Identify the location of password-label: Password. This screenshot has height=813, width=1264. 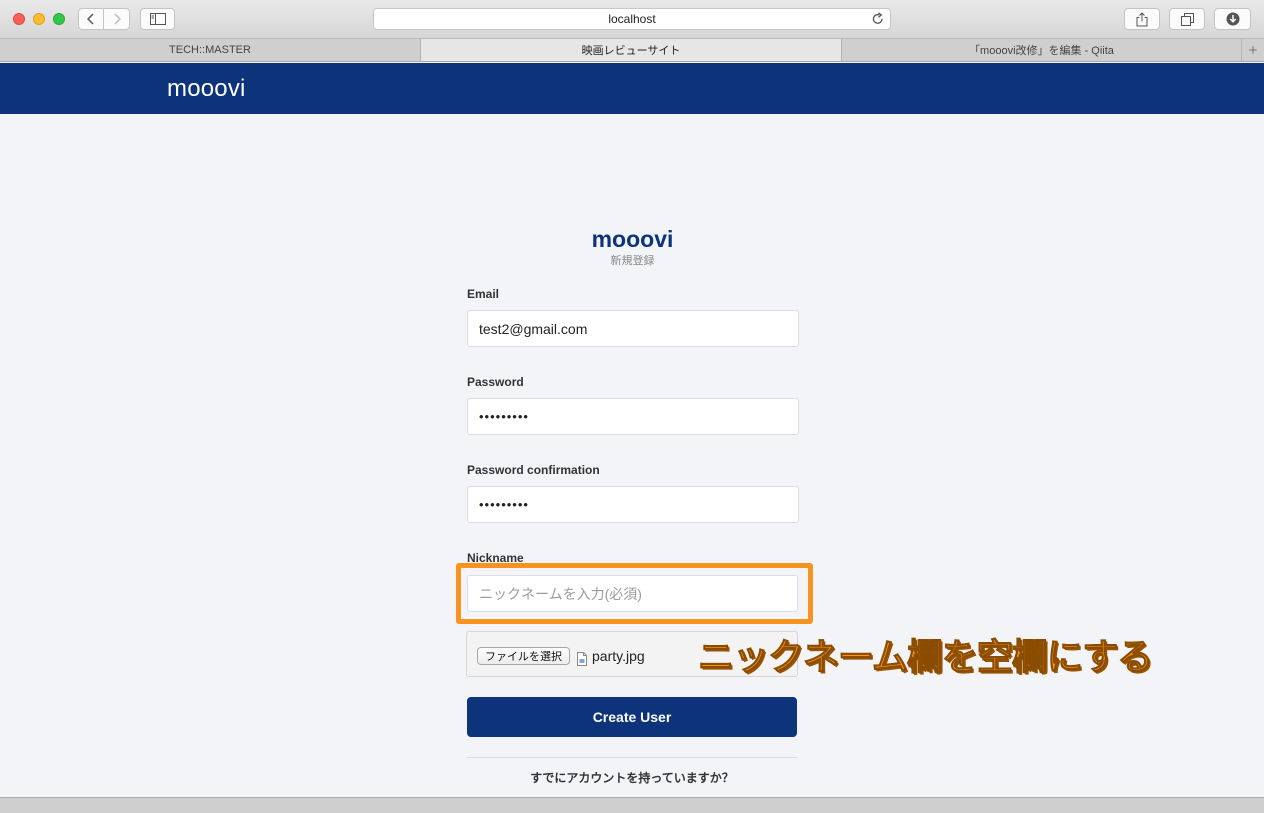
(495, 382).